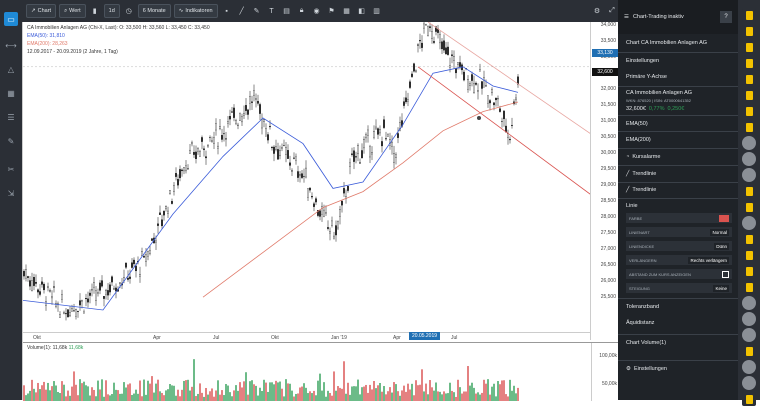  Describe the element at coordinates (626, 17) in the screenshot. I see `menu-icon: ☰` at that location.